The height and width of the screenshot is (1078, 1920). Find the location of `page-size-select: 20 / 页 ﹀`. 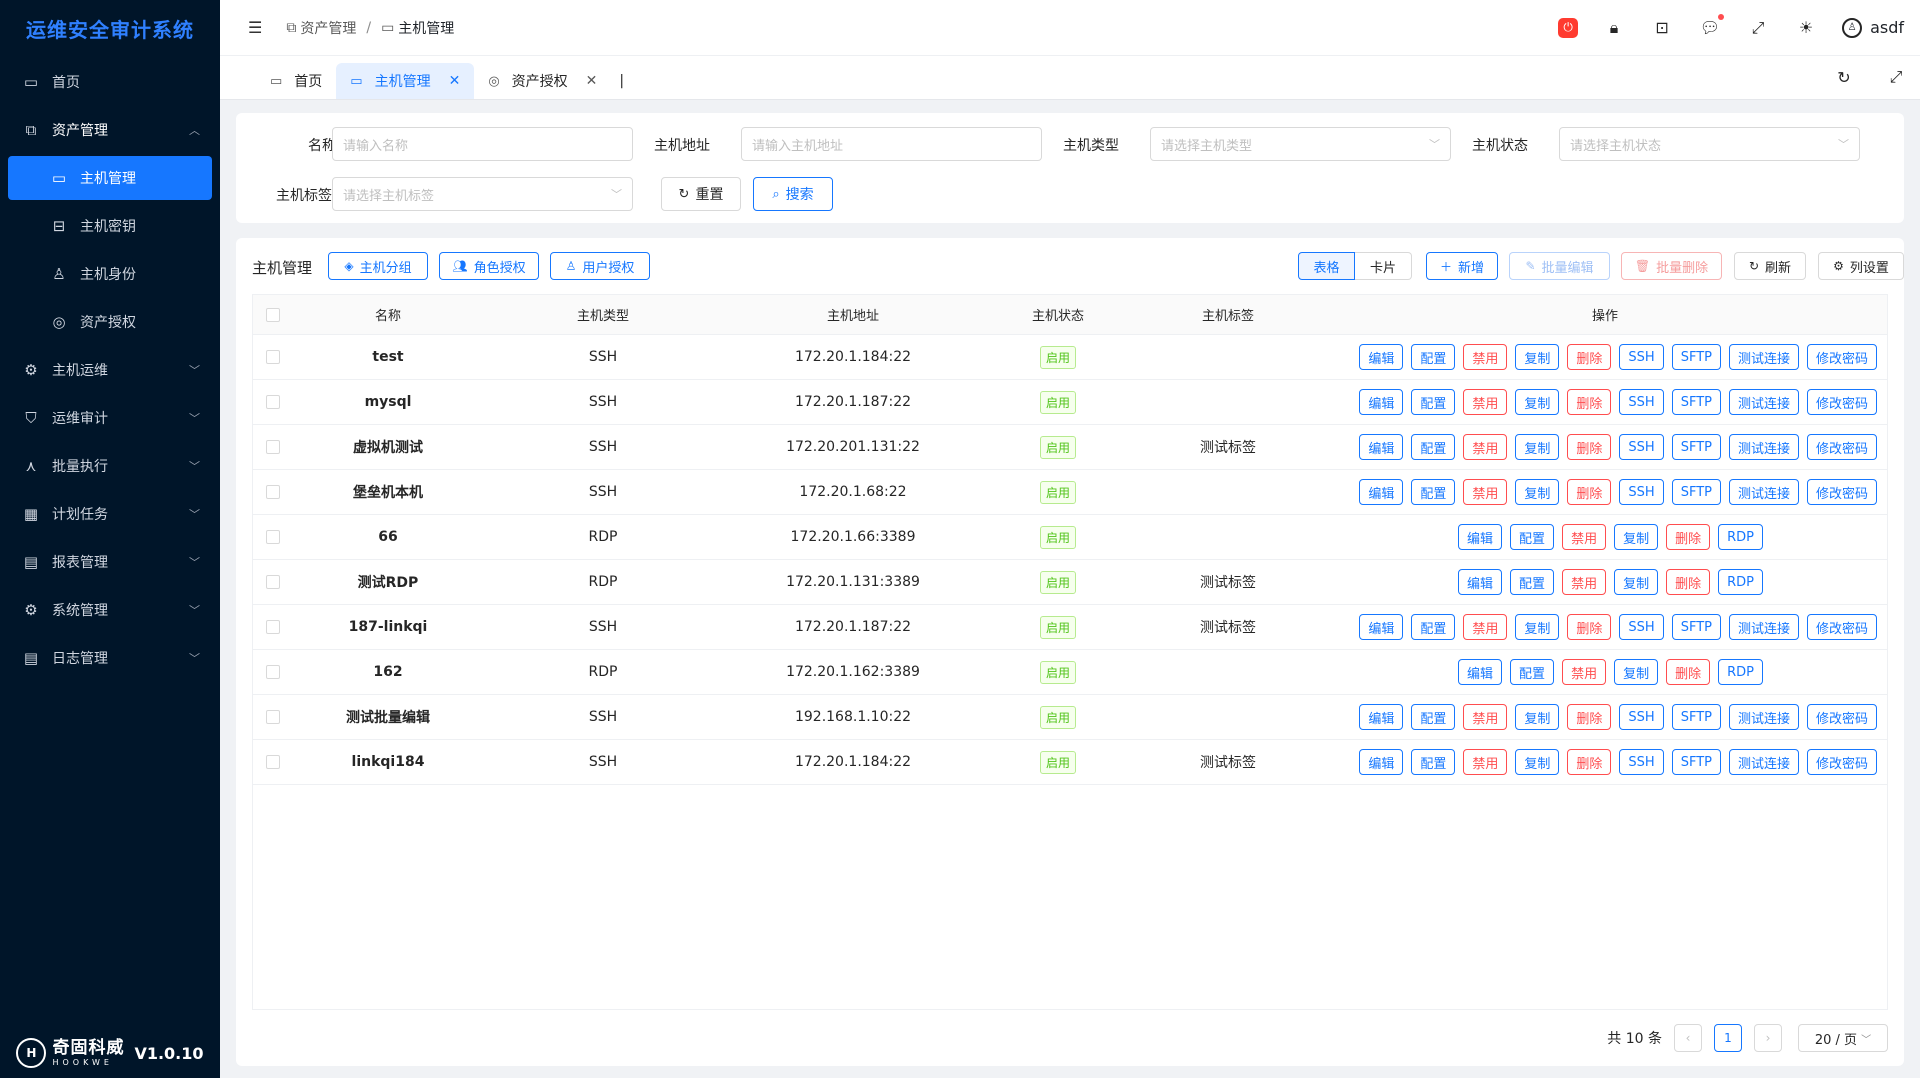

page-size-select: 20 / 页 ﹀ is located at coordinates (1843, 1038).